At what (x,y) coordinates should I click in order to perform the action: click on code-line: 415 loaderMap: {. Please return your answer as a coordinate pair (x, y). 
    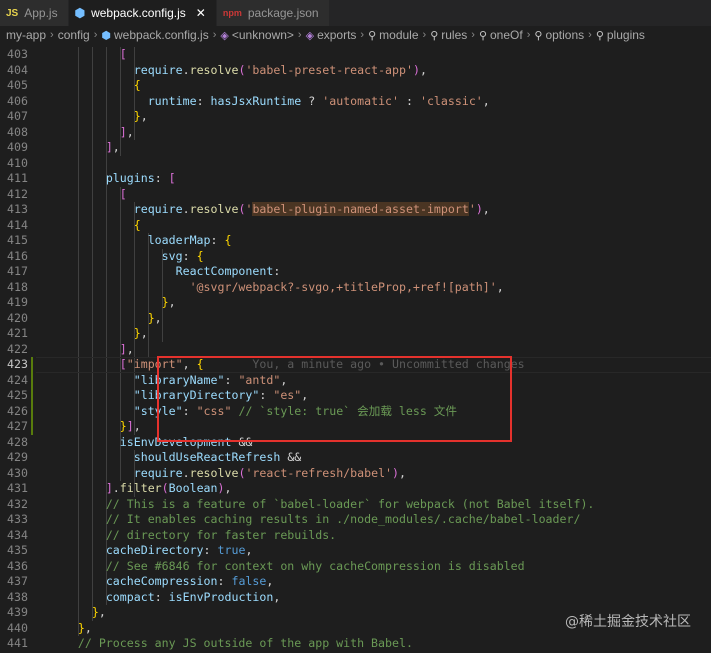
    Looking at the image, I should click on (355, 241).